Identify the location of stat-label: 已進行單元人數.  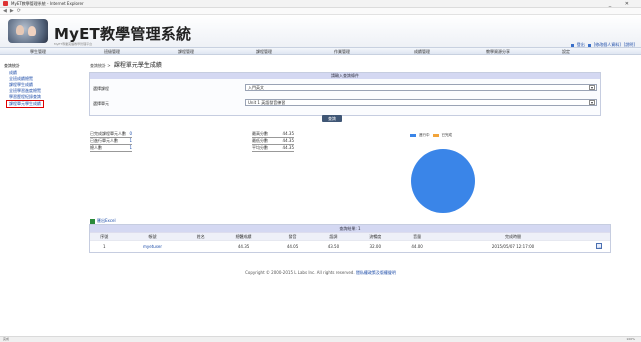
(104, 140).